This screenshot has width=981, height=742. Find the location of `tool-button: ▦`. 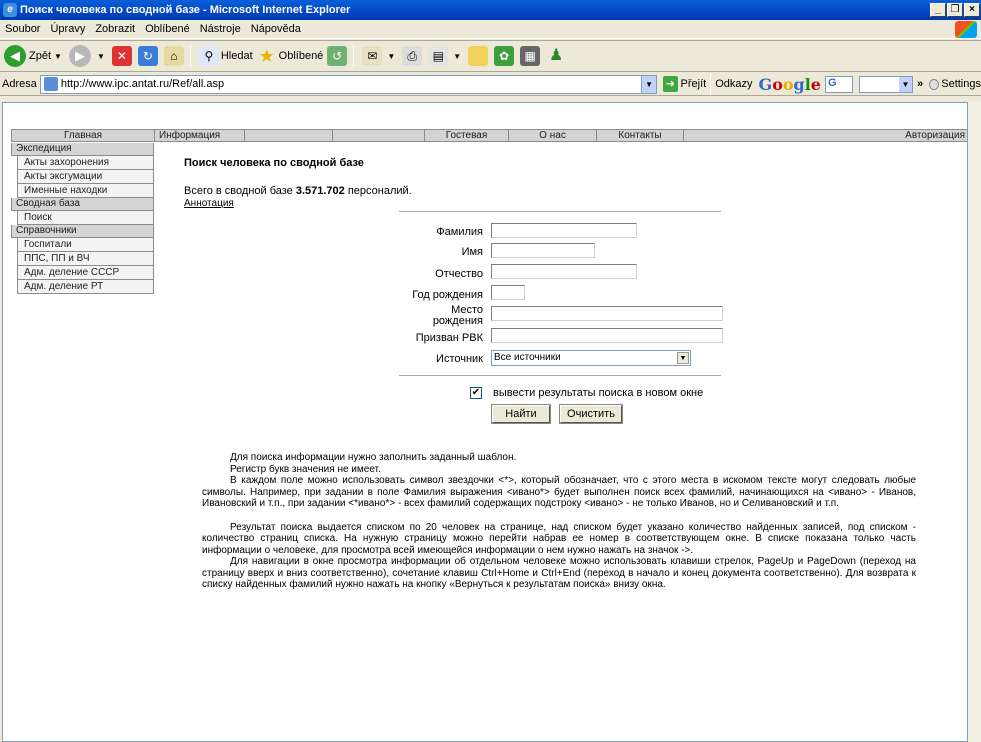

tool-button: ▦ is located at coordinates (531, 56).